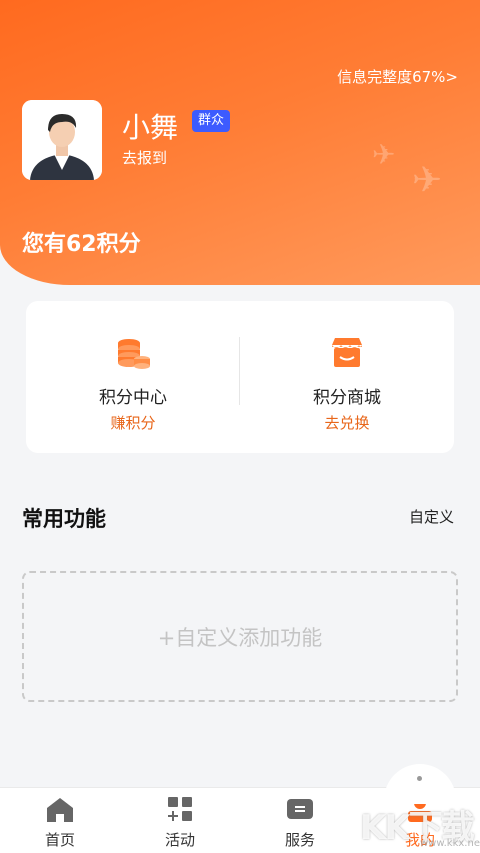 Image resolution: width=480 pixels, height=853 pixels. Describe the element at coordinates (397, 76) in the screenshot. I see `info-completeness-link: 信息完整度67%>` at that location.